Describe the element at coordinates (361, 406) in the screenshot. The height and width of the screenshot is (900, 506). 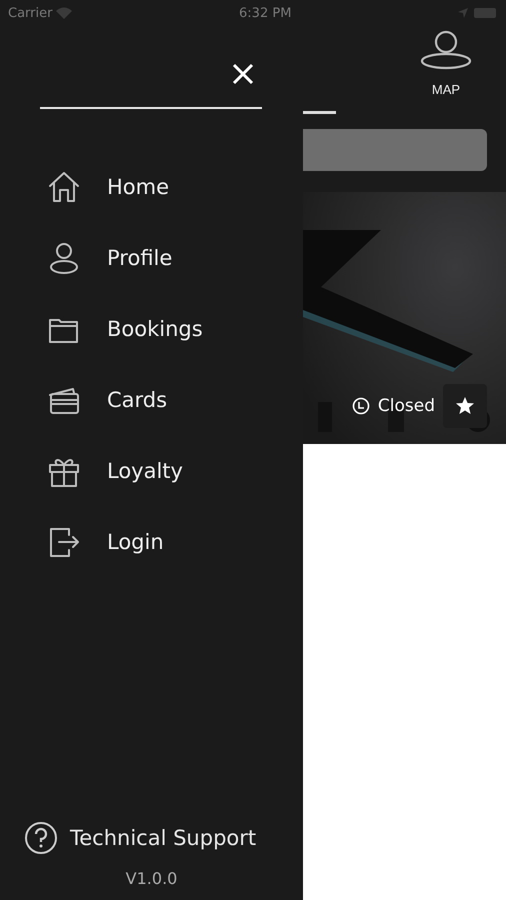
I see `clock-icon` at that location.